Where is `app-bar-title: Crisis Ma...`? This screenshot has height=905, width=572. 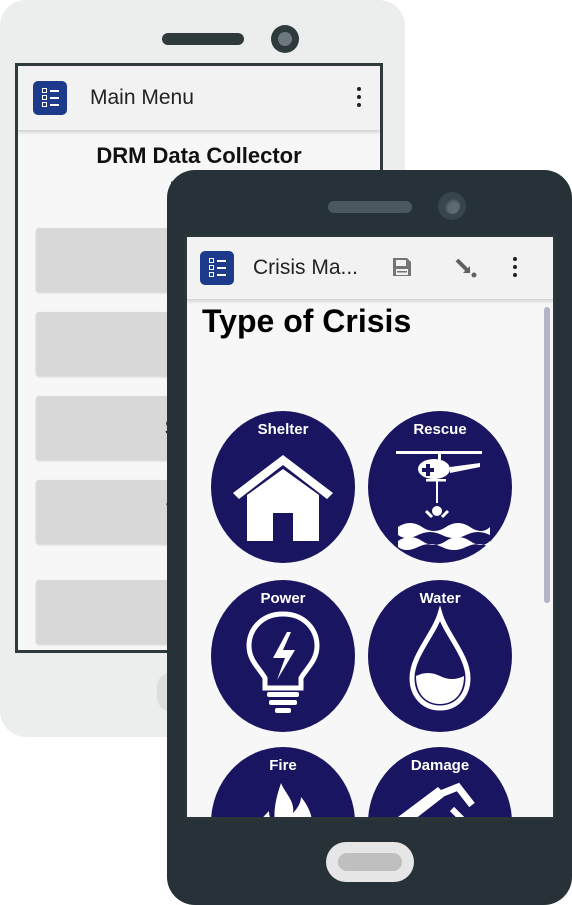
app-bar-title: Crisis Ma... is located at coordinates (305, 267).